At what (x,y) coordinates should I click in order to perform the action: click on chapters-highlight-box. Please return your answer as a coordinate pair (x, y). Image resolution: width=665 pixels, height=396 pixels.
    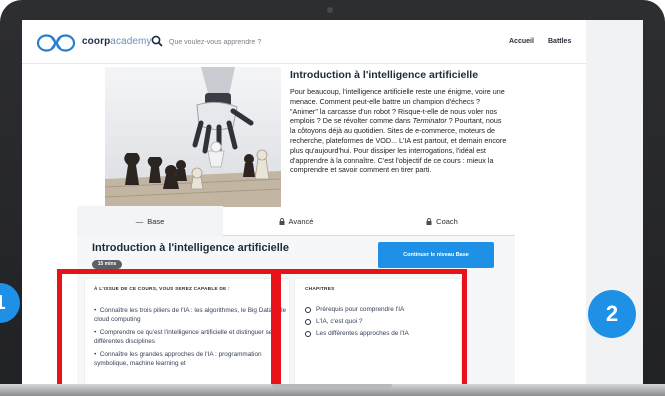
    Looking at the image, I should click on (371, 331).